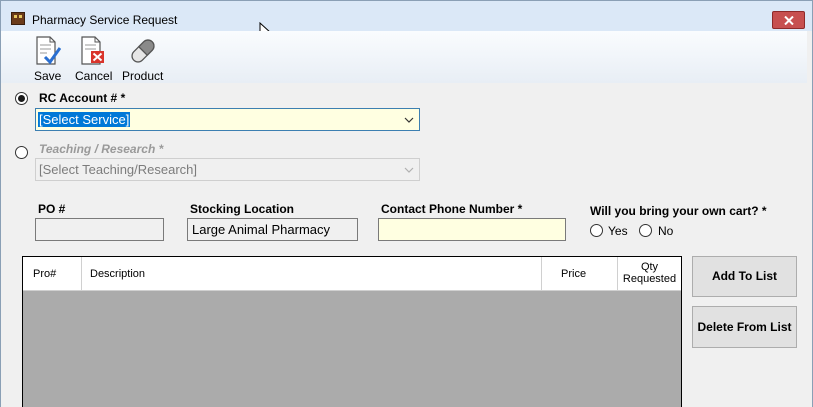 The image size is (813, 407). I want to click on teaching-research-radio, so click(21, 152).